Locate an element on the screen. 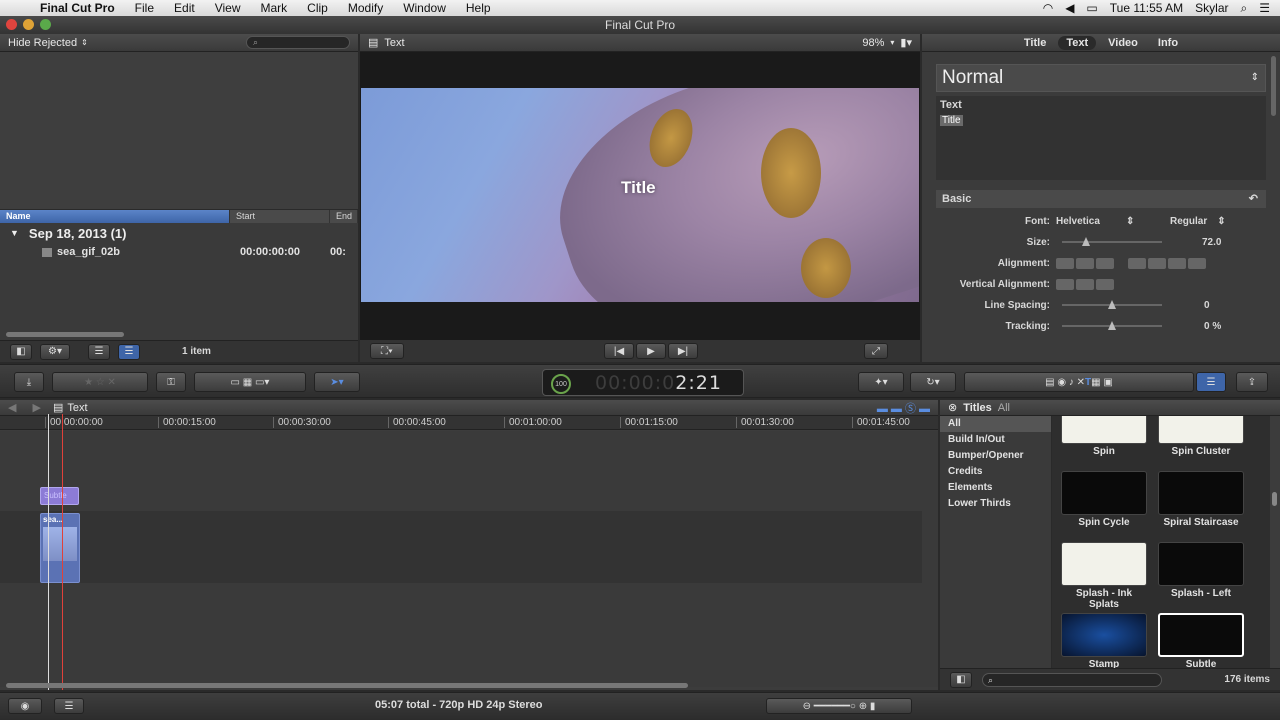  retime-button: ↻▾ is located at coordinates (933, 382).